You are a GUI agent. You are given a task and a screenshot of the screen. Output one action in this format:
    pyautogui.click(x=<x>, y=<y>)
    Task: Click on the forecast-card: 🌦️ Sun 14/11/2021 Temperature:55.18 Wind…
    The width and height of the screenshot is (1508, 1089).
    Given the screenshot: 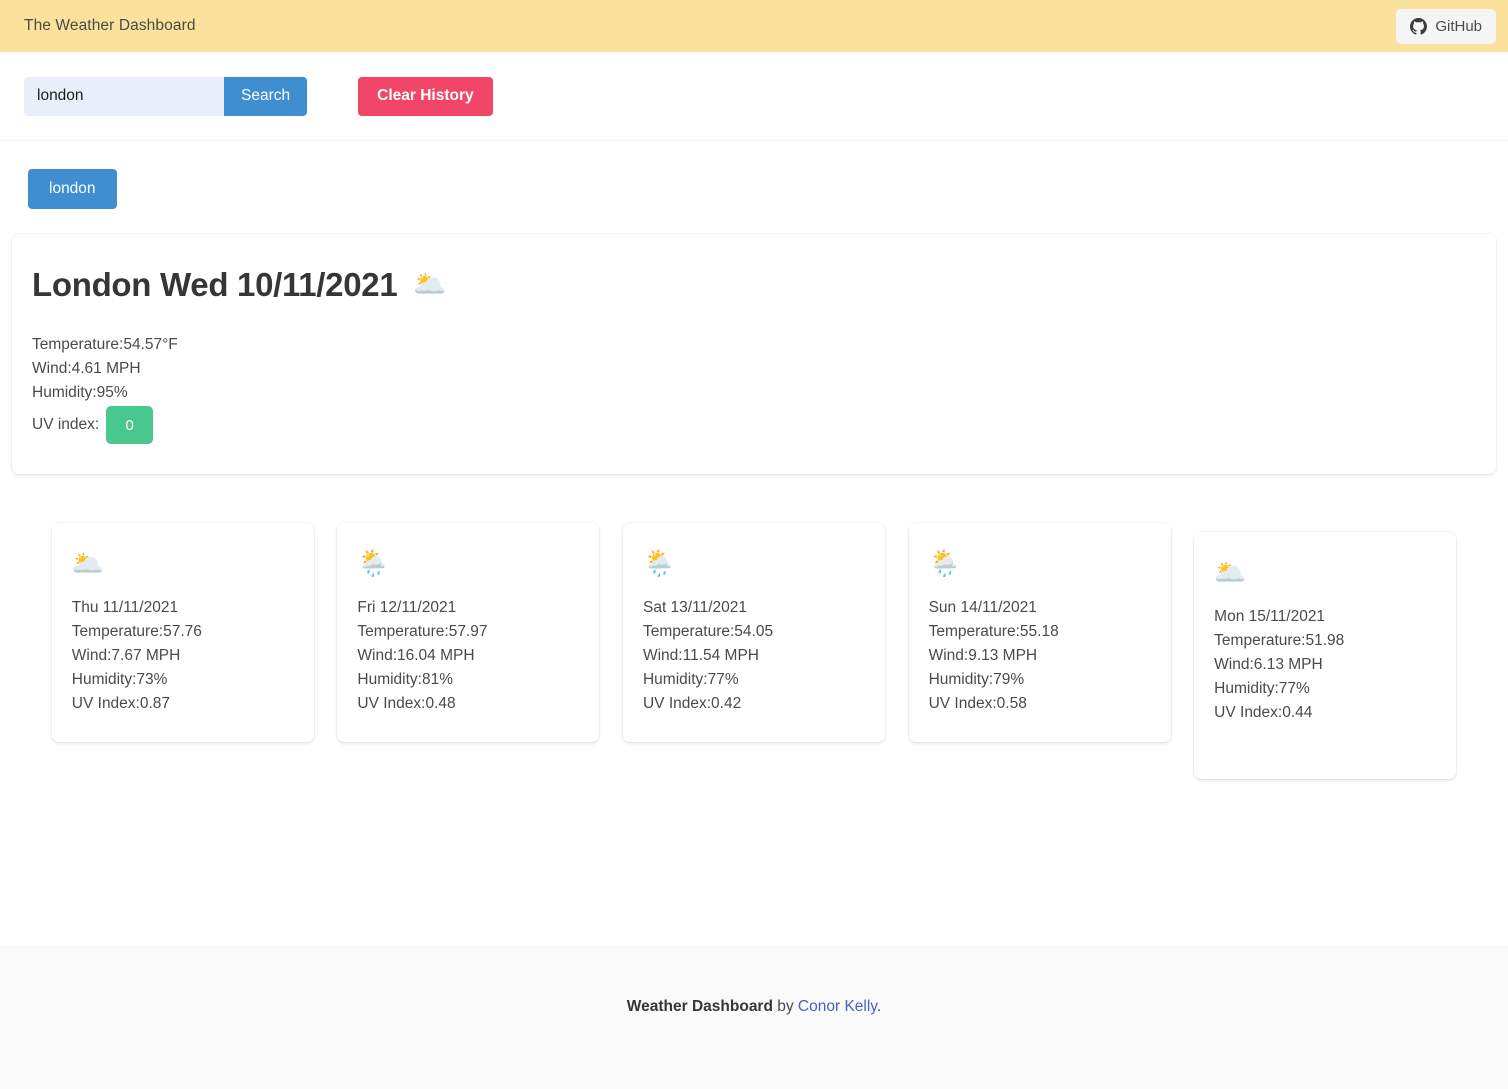 What is the action you would take?
    pyautogui.click(x=1039, y=633)
    